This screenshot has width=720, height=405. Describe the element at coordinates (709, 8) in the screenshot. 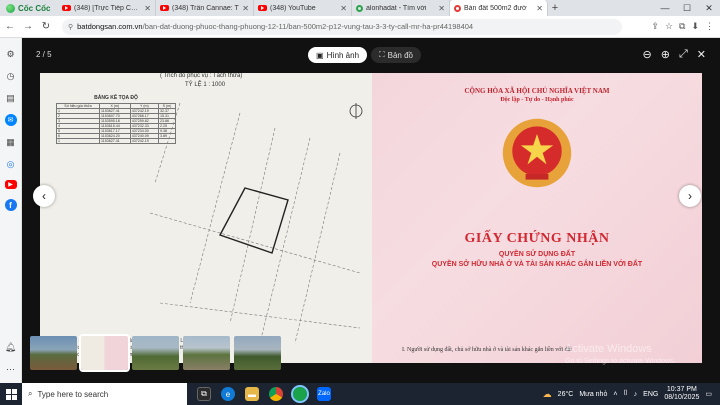

I see `close-window-icon: ✕` at that location.